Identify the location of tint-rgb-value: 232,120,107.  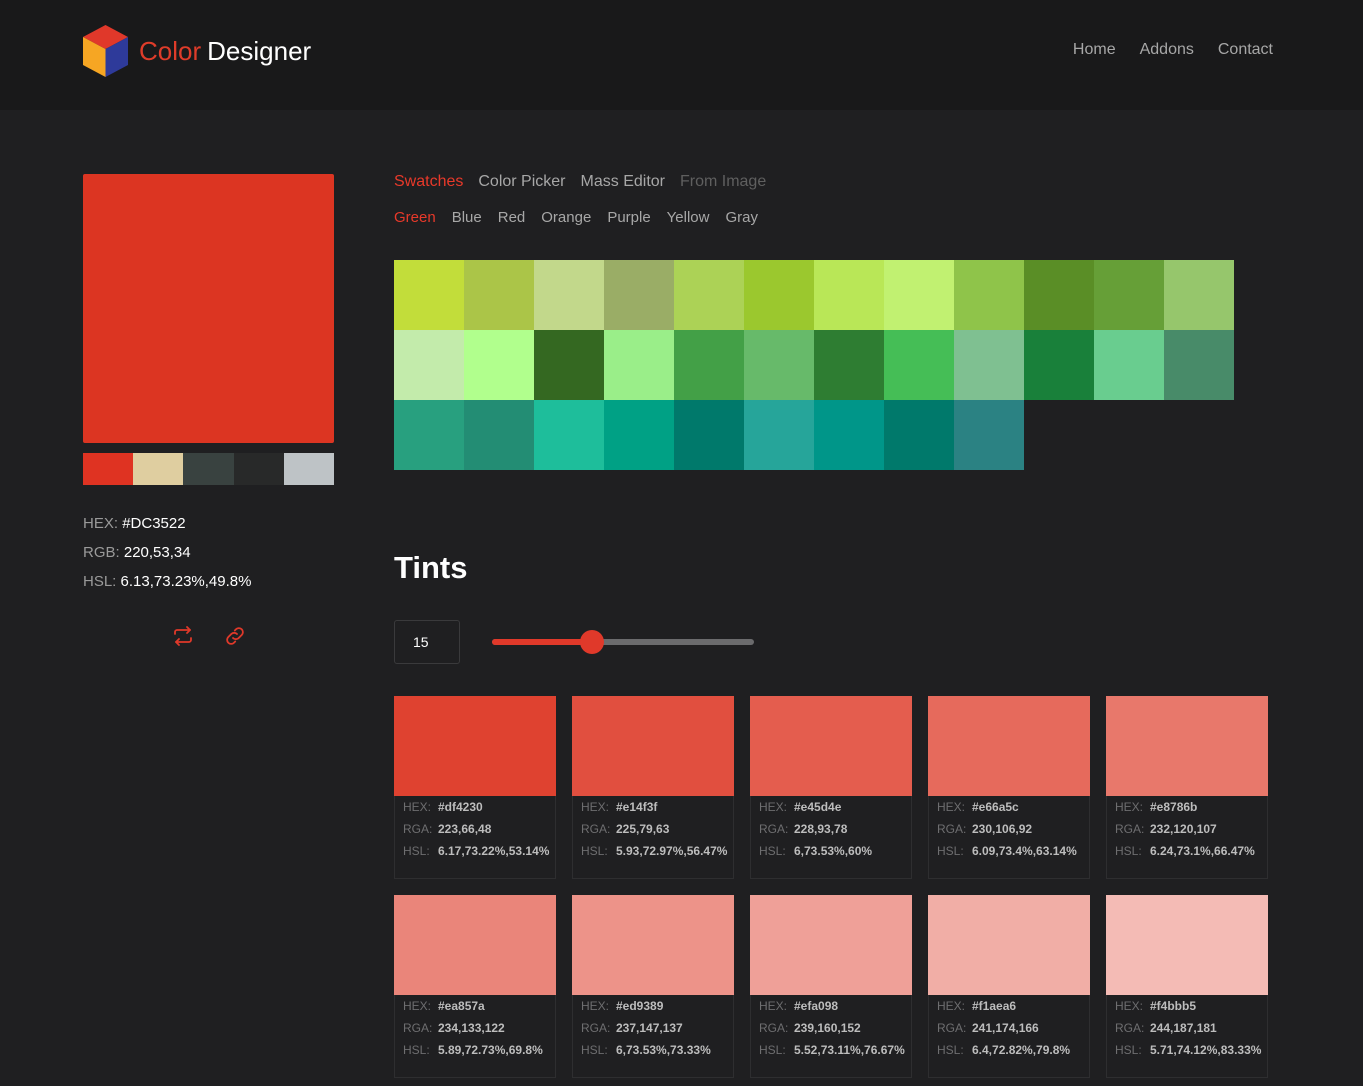
(1183, 829).